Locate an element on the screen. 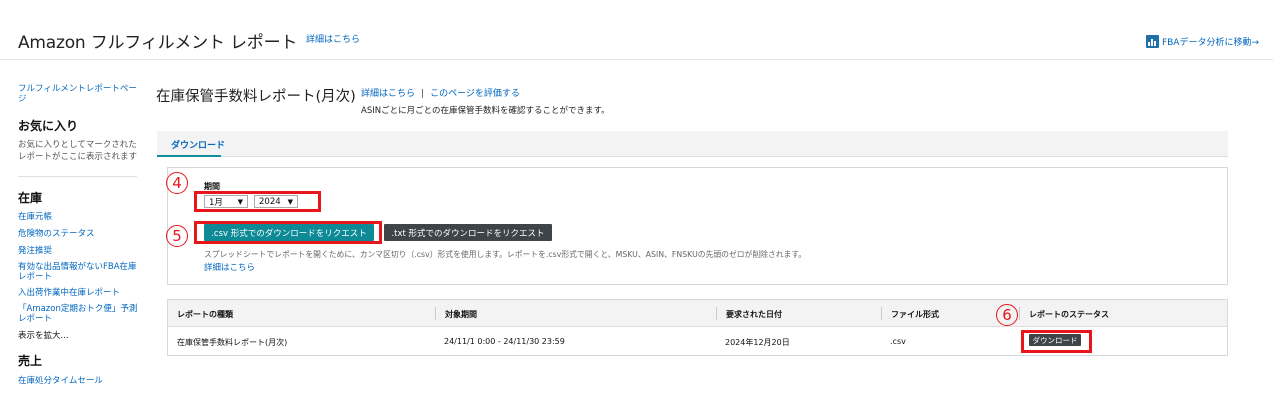 Image resolution: width=1273 pixels, height=404 pixels. annotation-box-download-button is located at coordinates (1056, 341).